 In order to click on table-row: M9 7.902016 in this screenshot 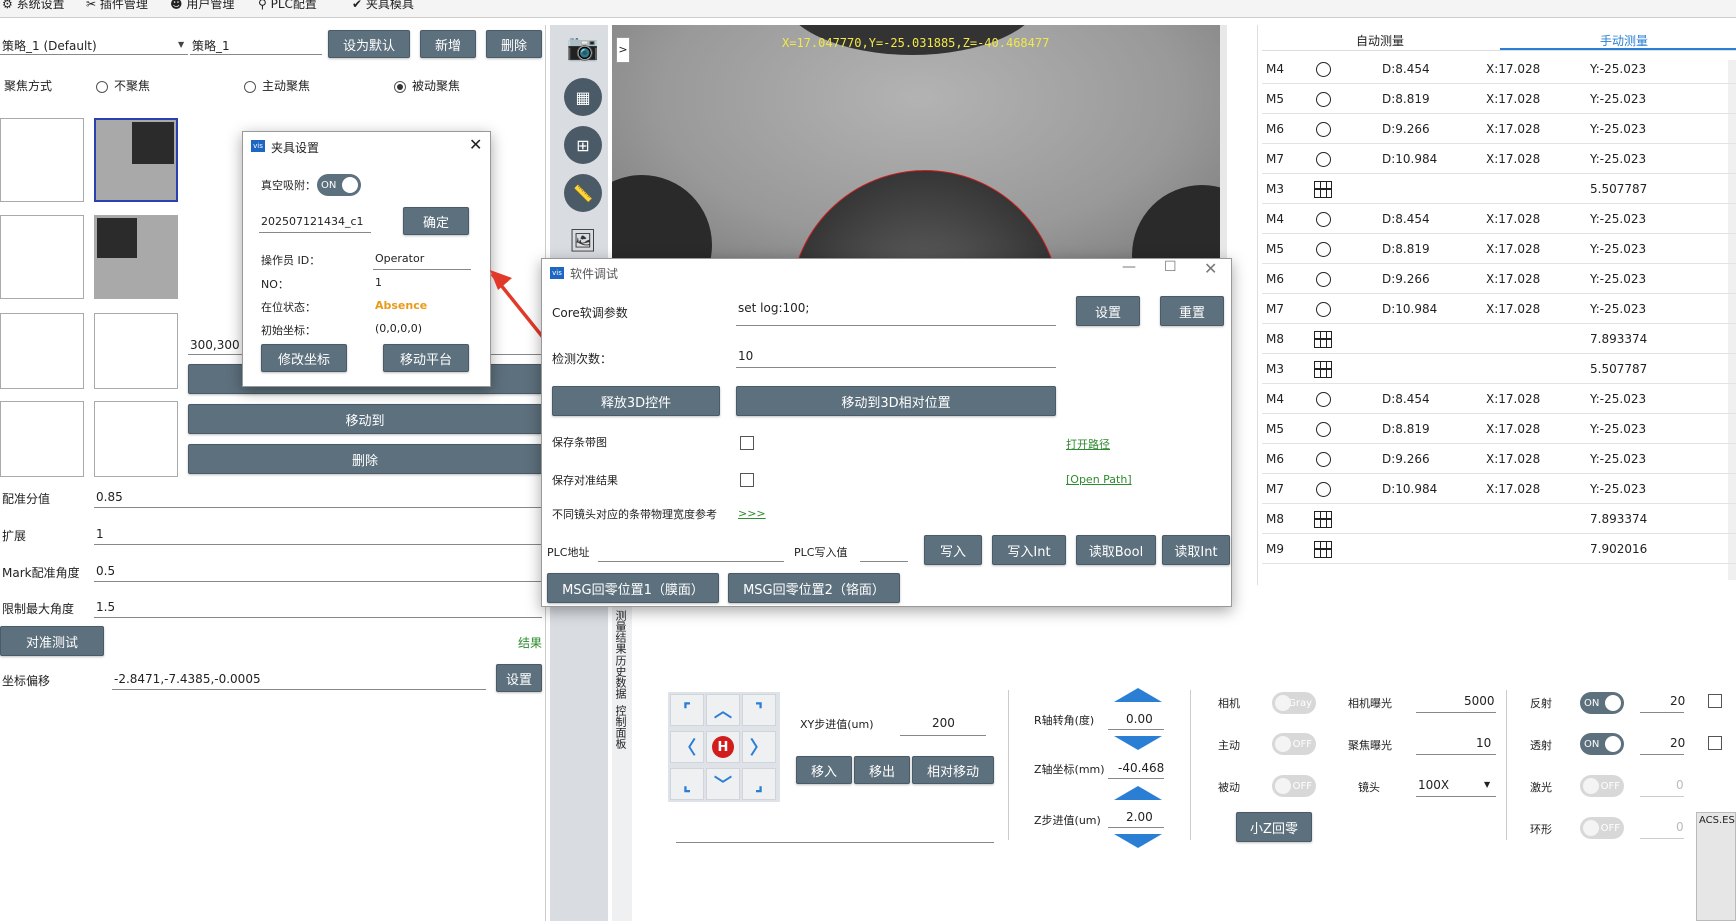, I will do `click(1499, 549)`.